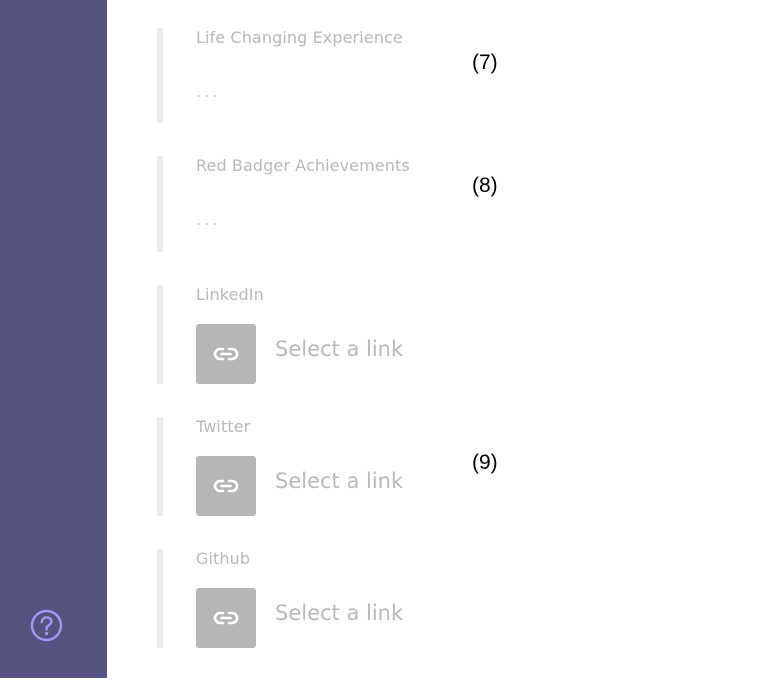  I want to click on annotation-marker: (8), so click(485, 185).